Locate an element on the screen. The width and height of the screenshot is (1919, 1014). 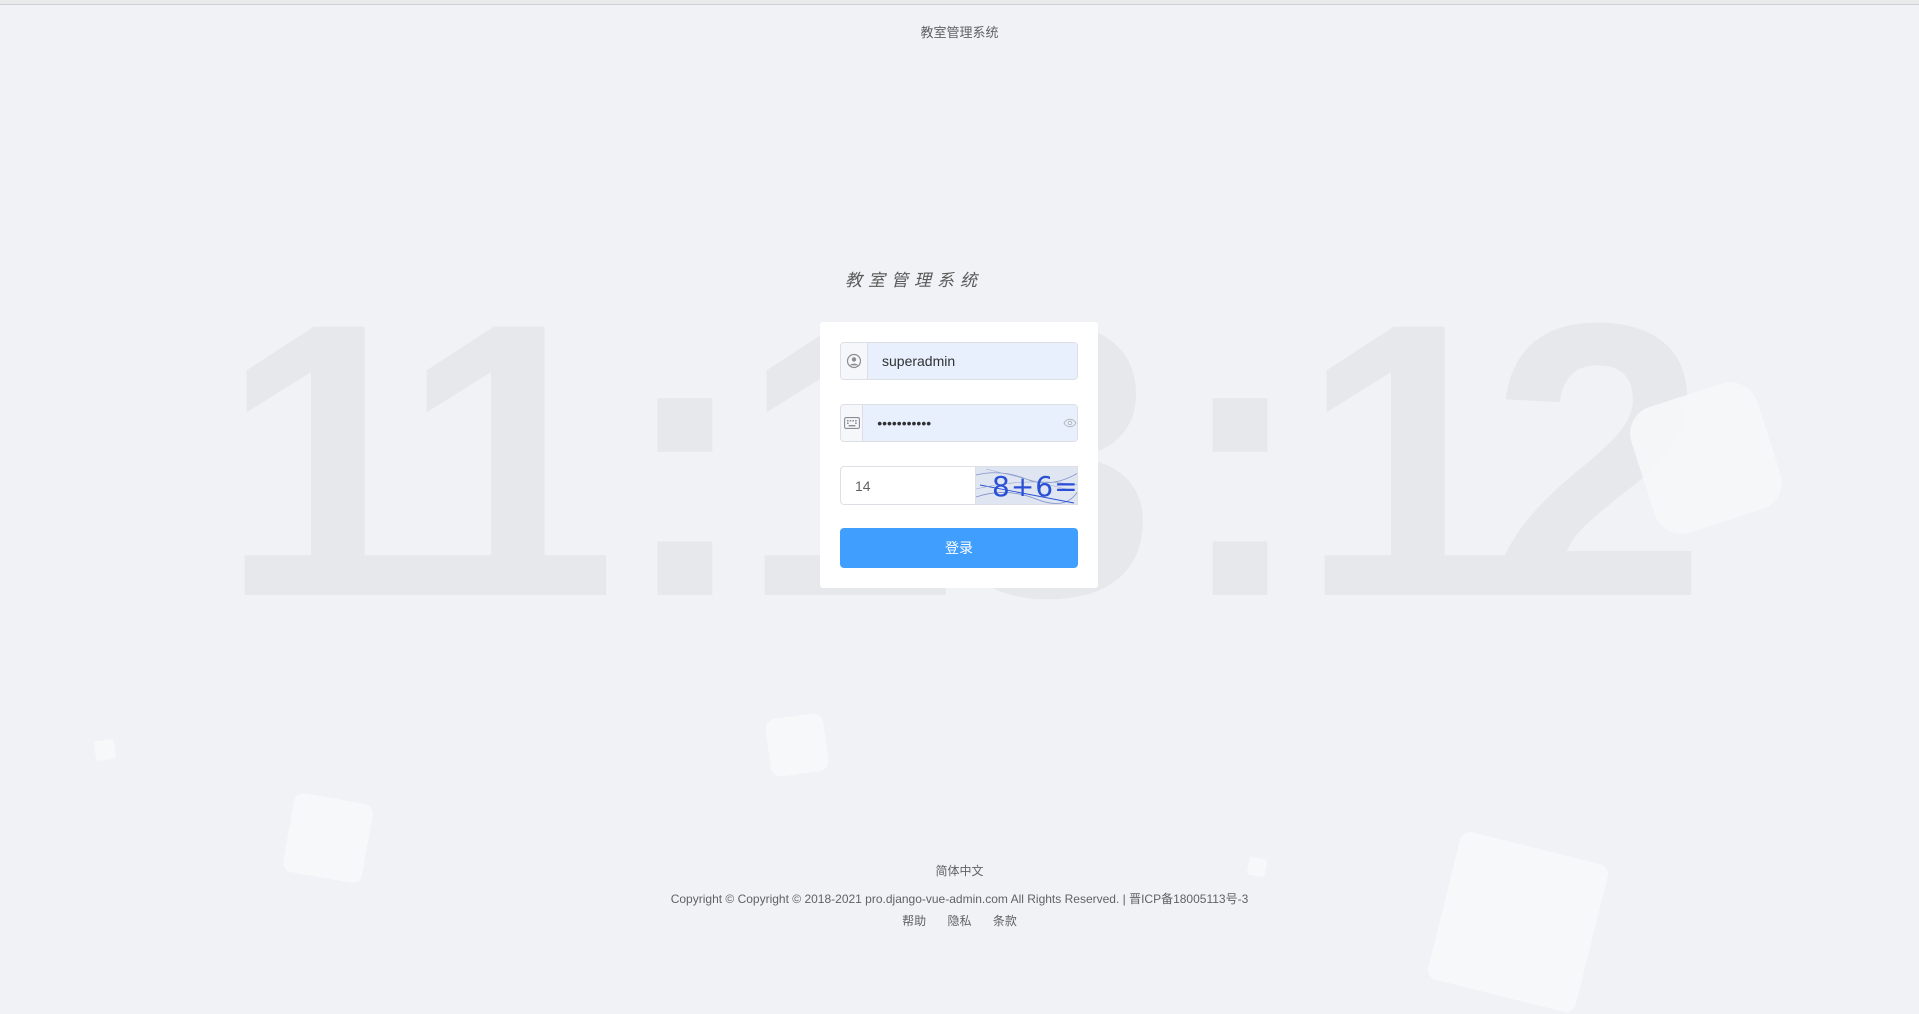
captcha-text: 8+6= is located at coordinates (1035, 486).